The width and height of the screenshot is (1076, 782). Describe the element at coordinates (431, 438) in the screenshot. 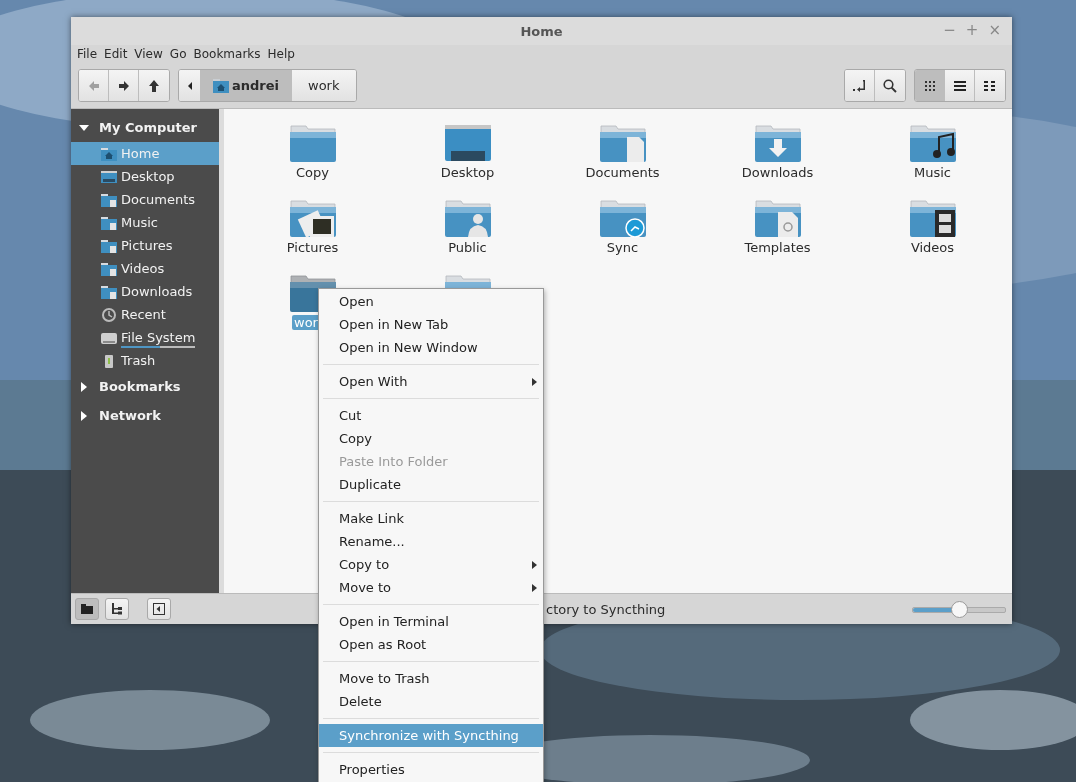

I see `context-menu-item: Copy` at that location.